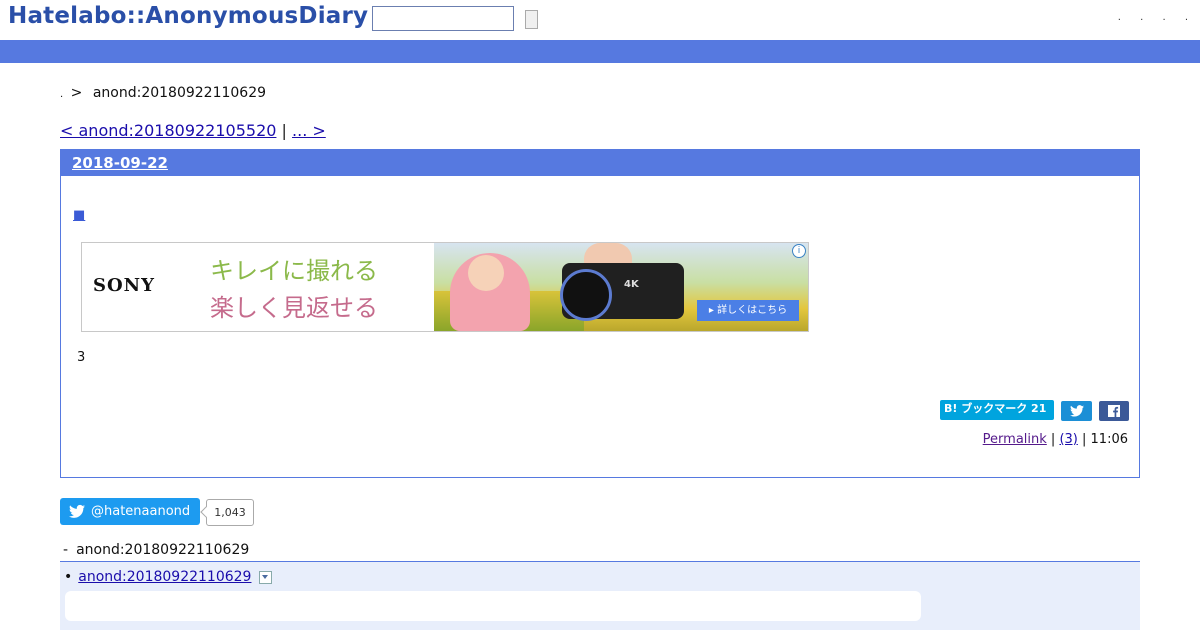 The image size is (1200, 630). What do you see at coordinates (600, 51) in the screenshot?
I see `nav-bar` at bounding box center [600, 51].